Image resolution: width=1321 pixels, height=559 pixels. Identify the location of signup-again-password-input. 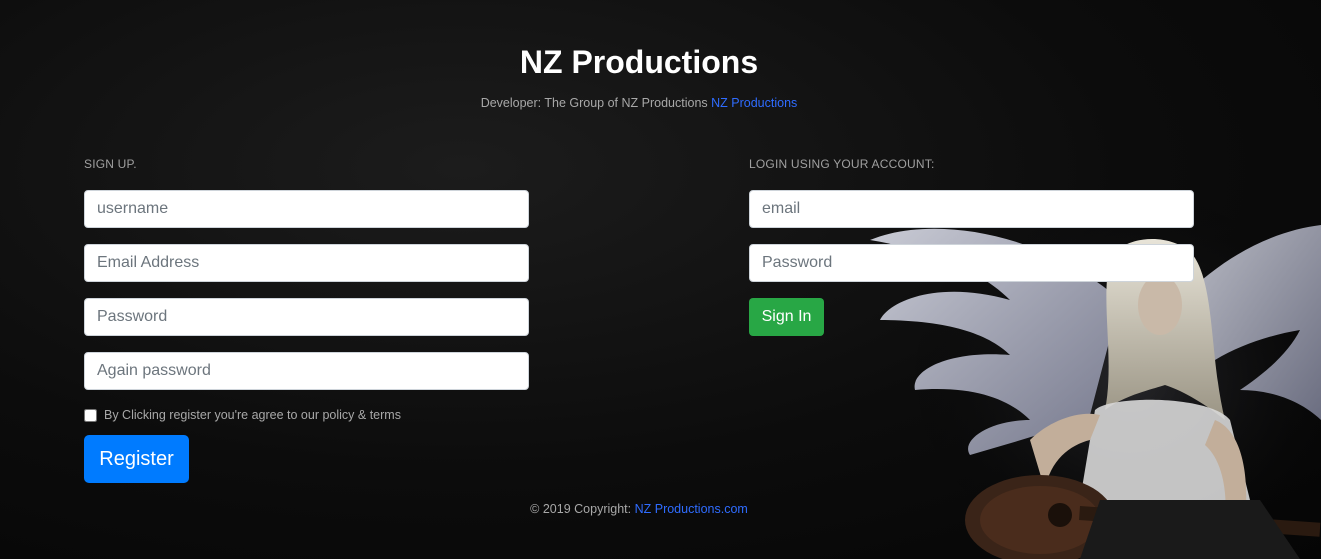
(306, 371).